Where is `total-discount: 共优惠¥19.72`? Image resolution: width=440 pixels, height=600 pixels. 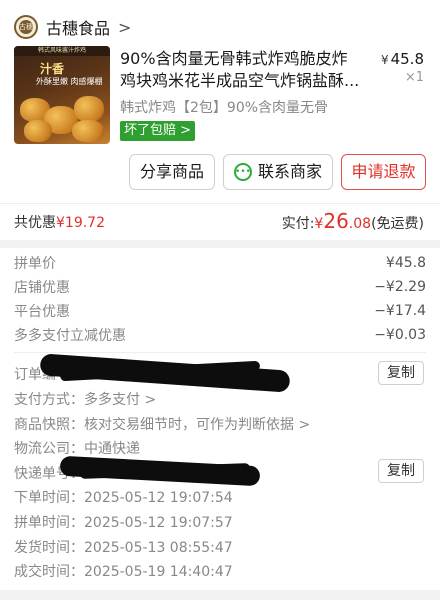
total-discount: 共优惠¥19.72 is located at coordinates (59, 222).